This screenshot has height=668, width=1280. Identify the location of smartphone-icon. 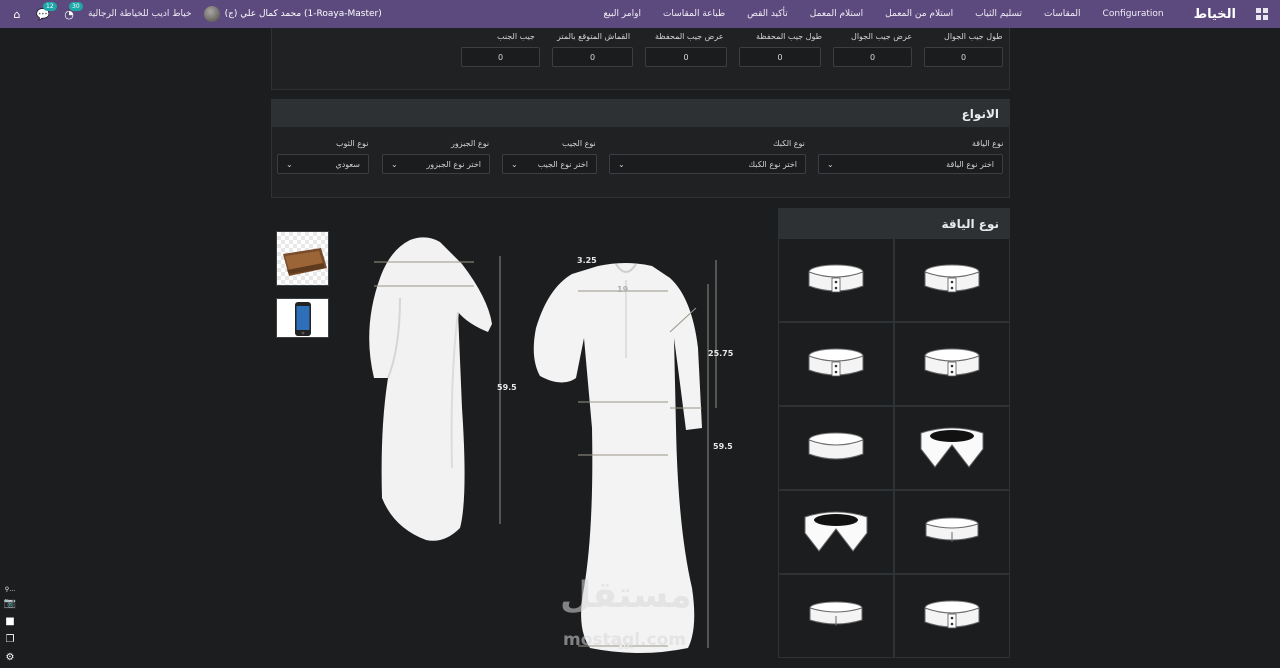
(303, 319).